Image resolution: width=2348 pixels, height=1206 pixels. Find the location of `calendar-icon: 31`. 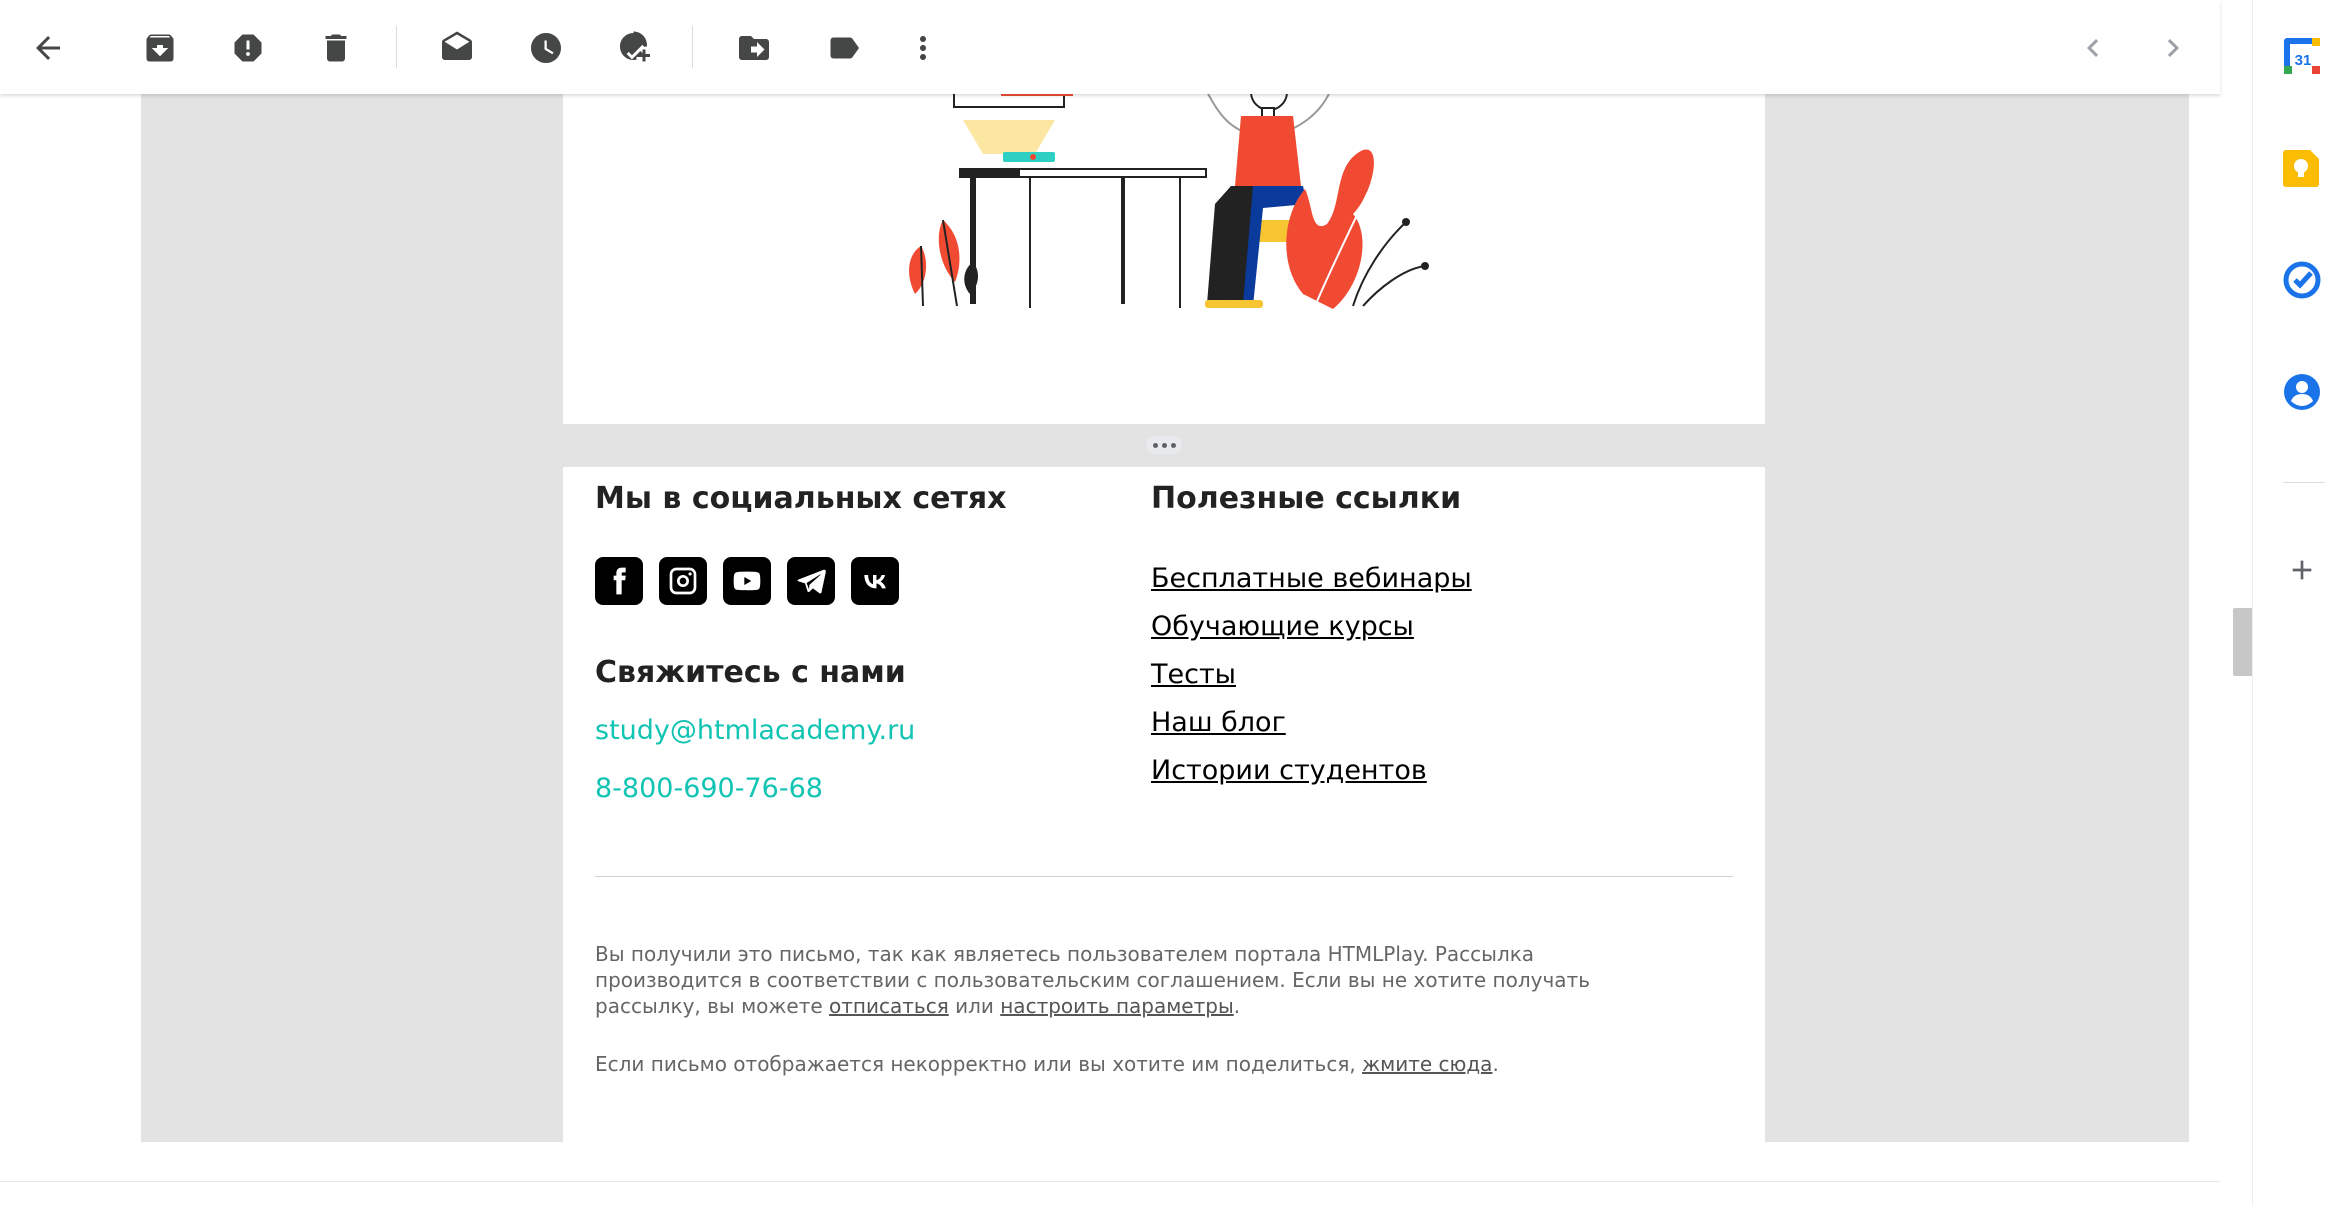

calendar-icon: 31 is located at coordinates (2302, 56).